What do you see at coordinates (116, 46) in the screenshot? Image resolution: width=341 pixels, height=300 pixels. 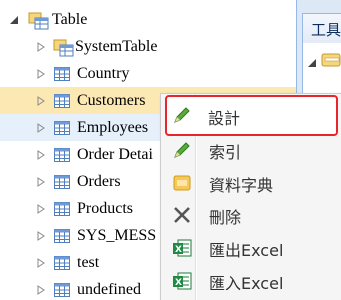 I see `tree-item-label: SystemTable` at bounding box center [116, 46].